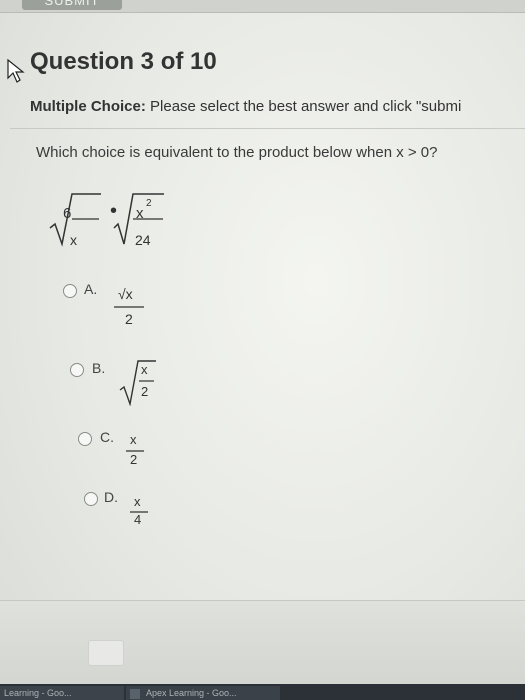  I want to click on right-numerator: x, so click(140, 213).